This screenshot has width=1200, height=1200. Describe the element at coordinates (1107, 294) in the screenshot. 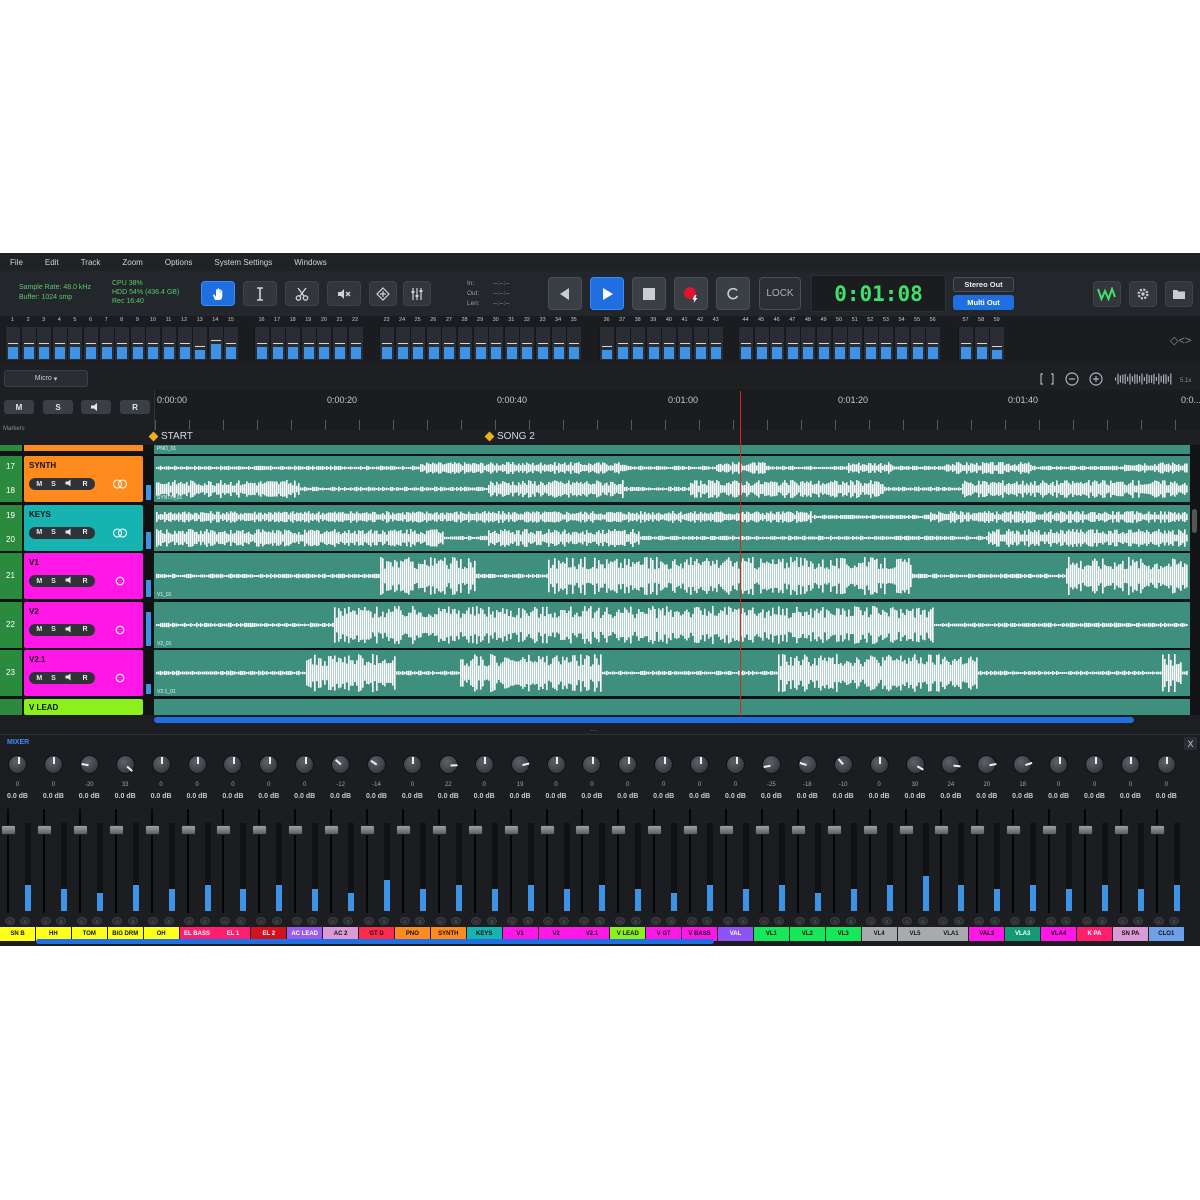

I see `waves-button` at that location.